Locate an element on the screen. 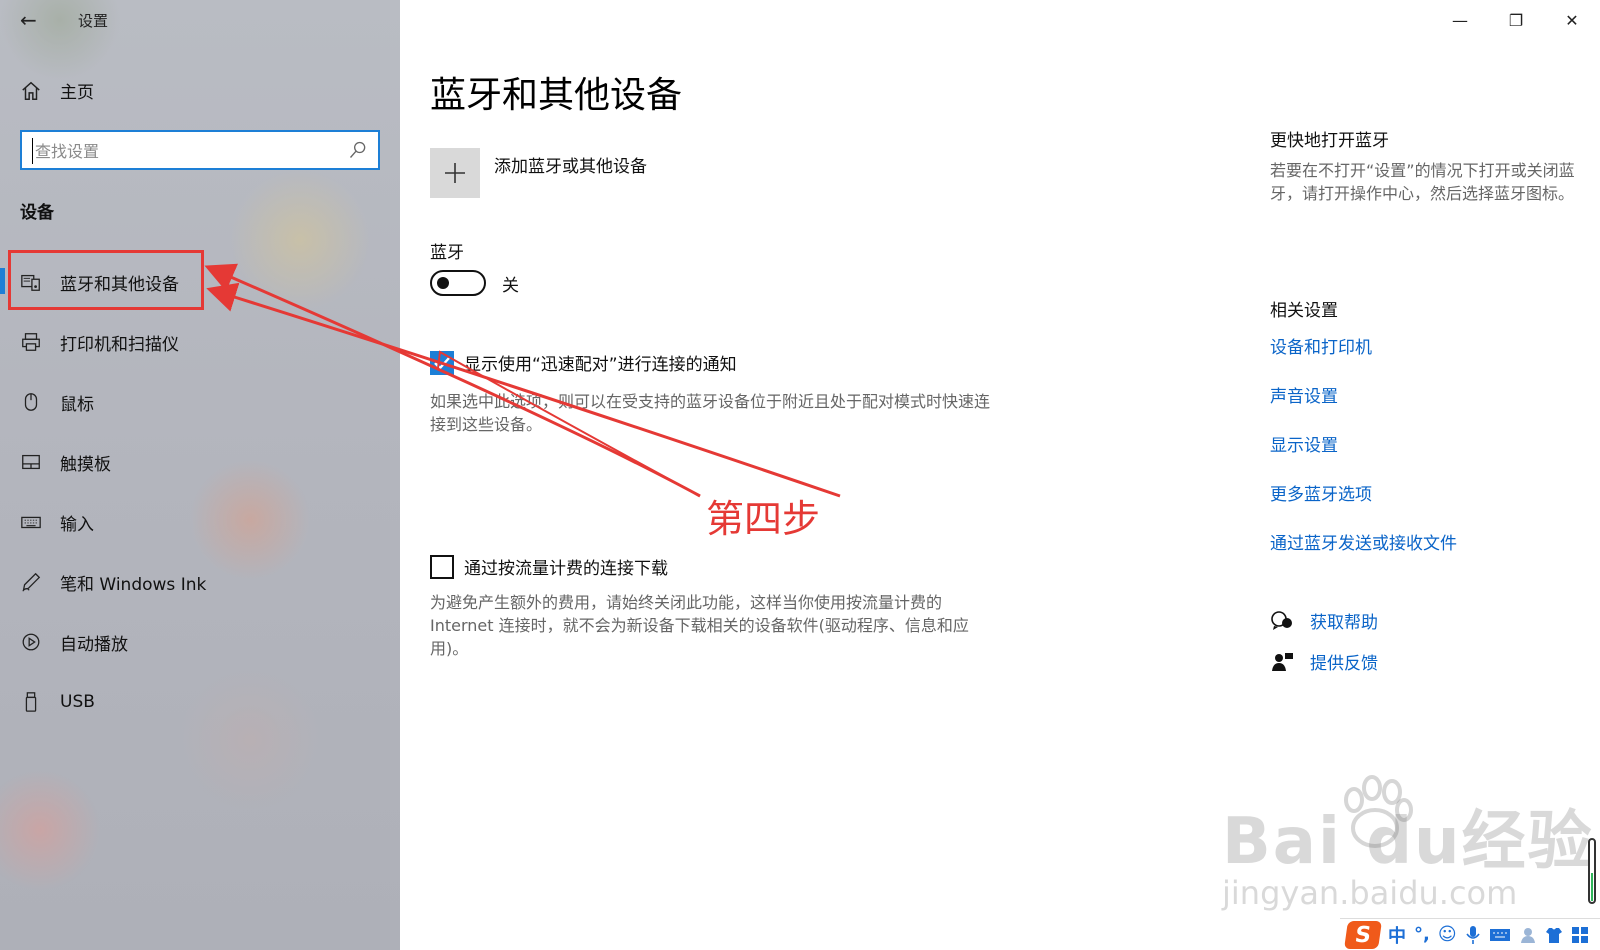  related-settings-heading: 相关设置 is located at coordinates (1304, 311).